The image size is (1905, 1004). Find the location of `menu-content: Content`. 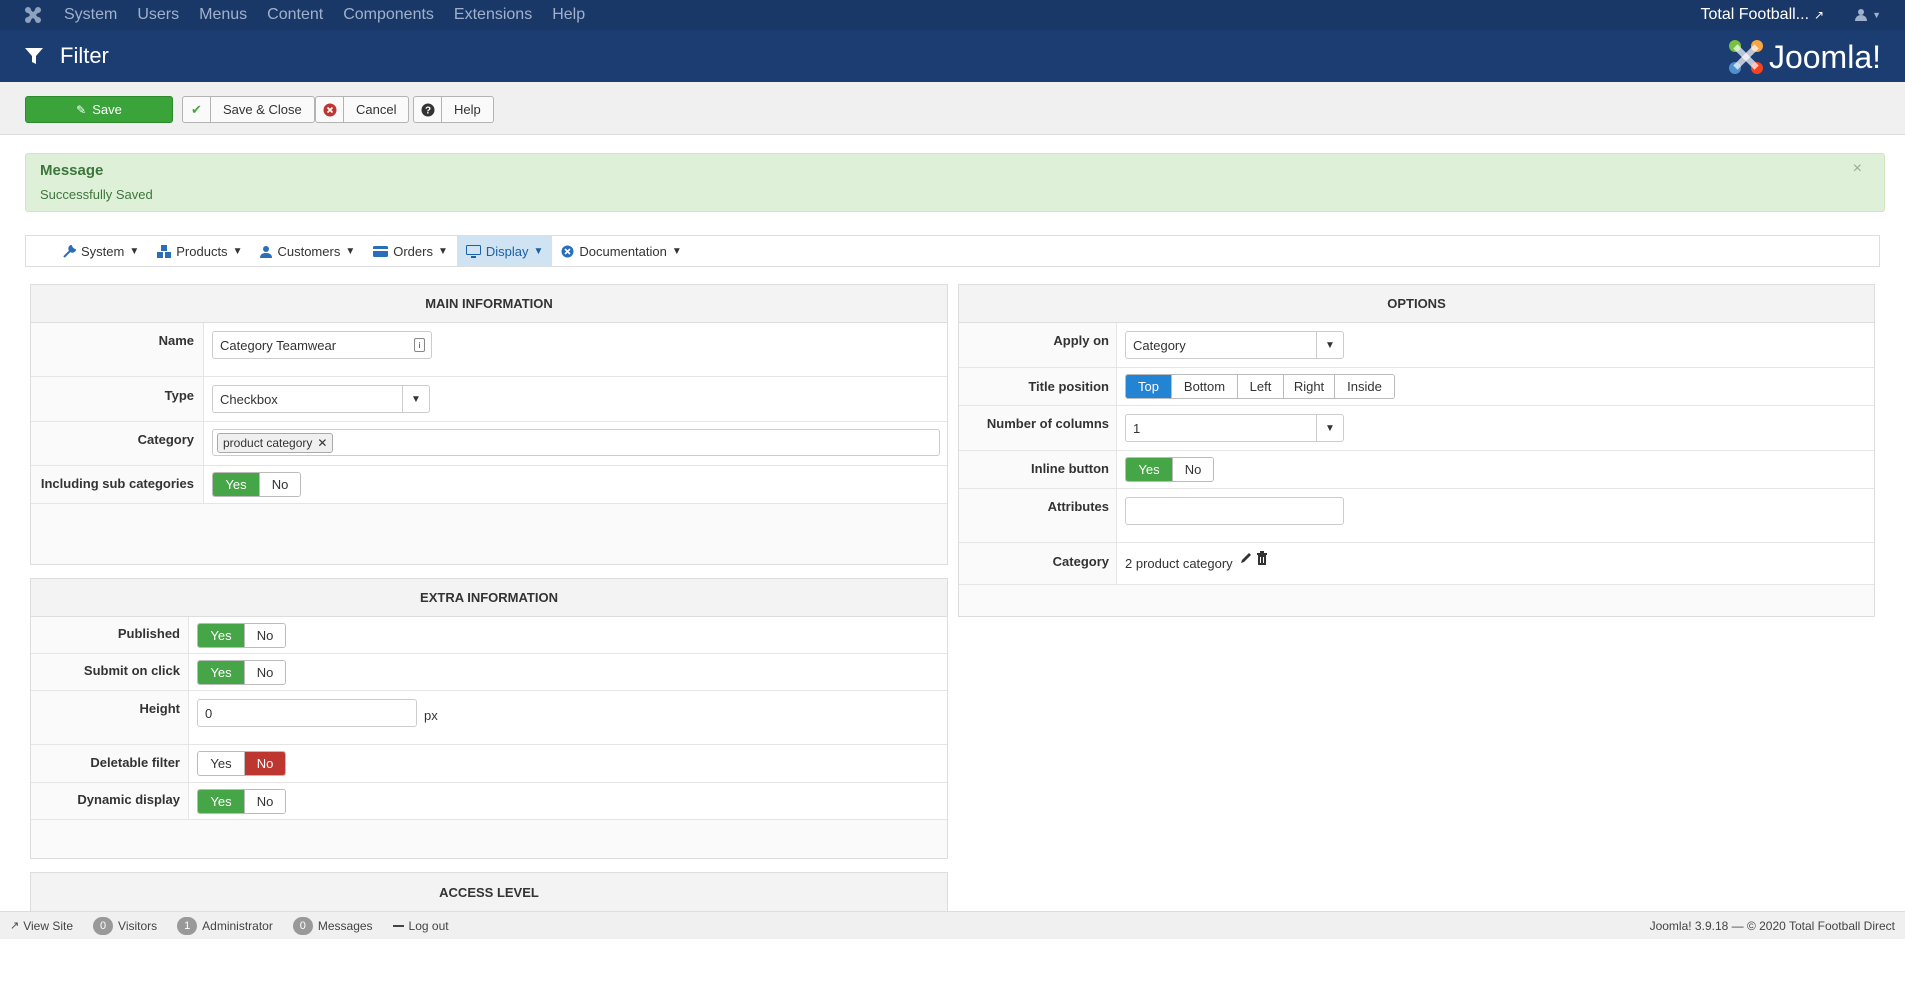

menu-content: Content is located at coordinates (295, 15).